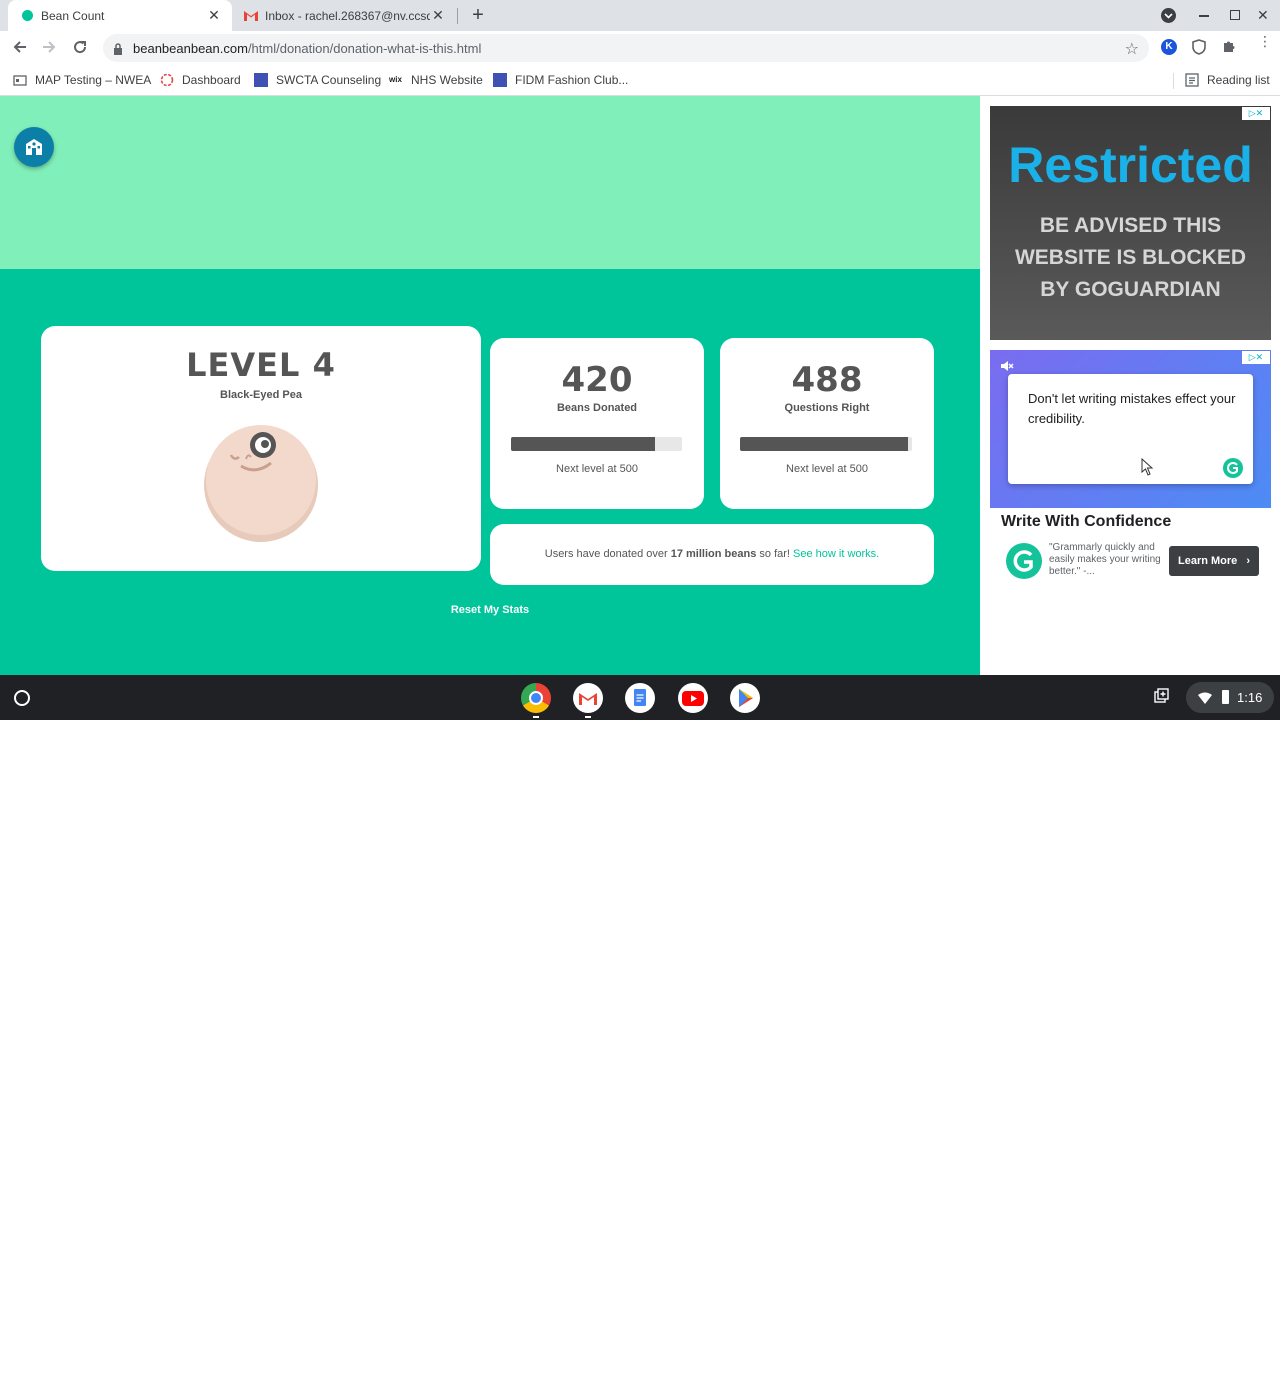 Image resolution: width=1280 pixels, height=1379 pixels. I want to click on bean-character-image, so click(261, 483).